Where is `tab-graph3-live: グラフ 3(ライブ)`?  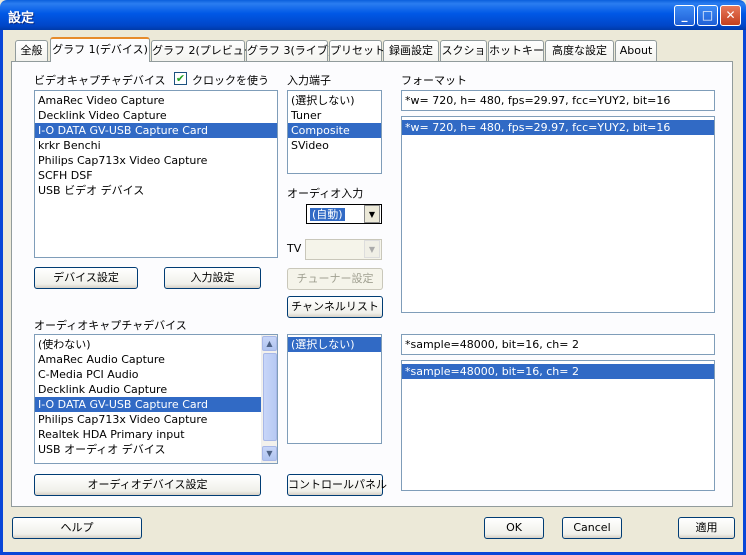
tab-graph3-live: グラフ 3(ライブ) is located at coordinates (289, 50).